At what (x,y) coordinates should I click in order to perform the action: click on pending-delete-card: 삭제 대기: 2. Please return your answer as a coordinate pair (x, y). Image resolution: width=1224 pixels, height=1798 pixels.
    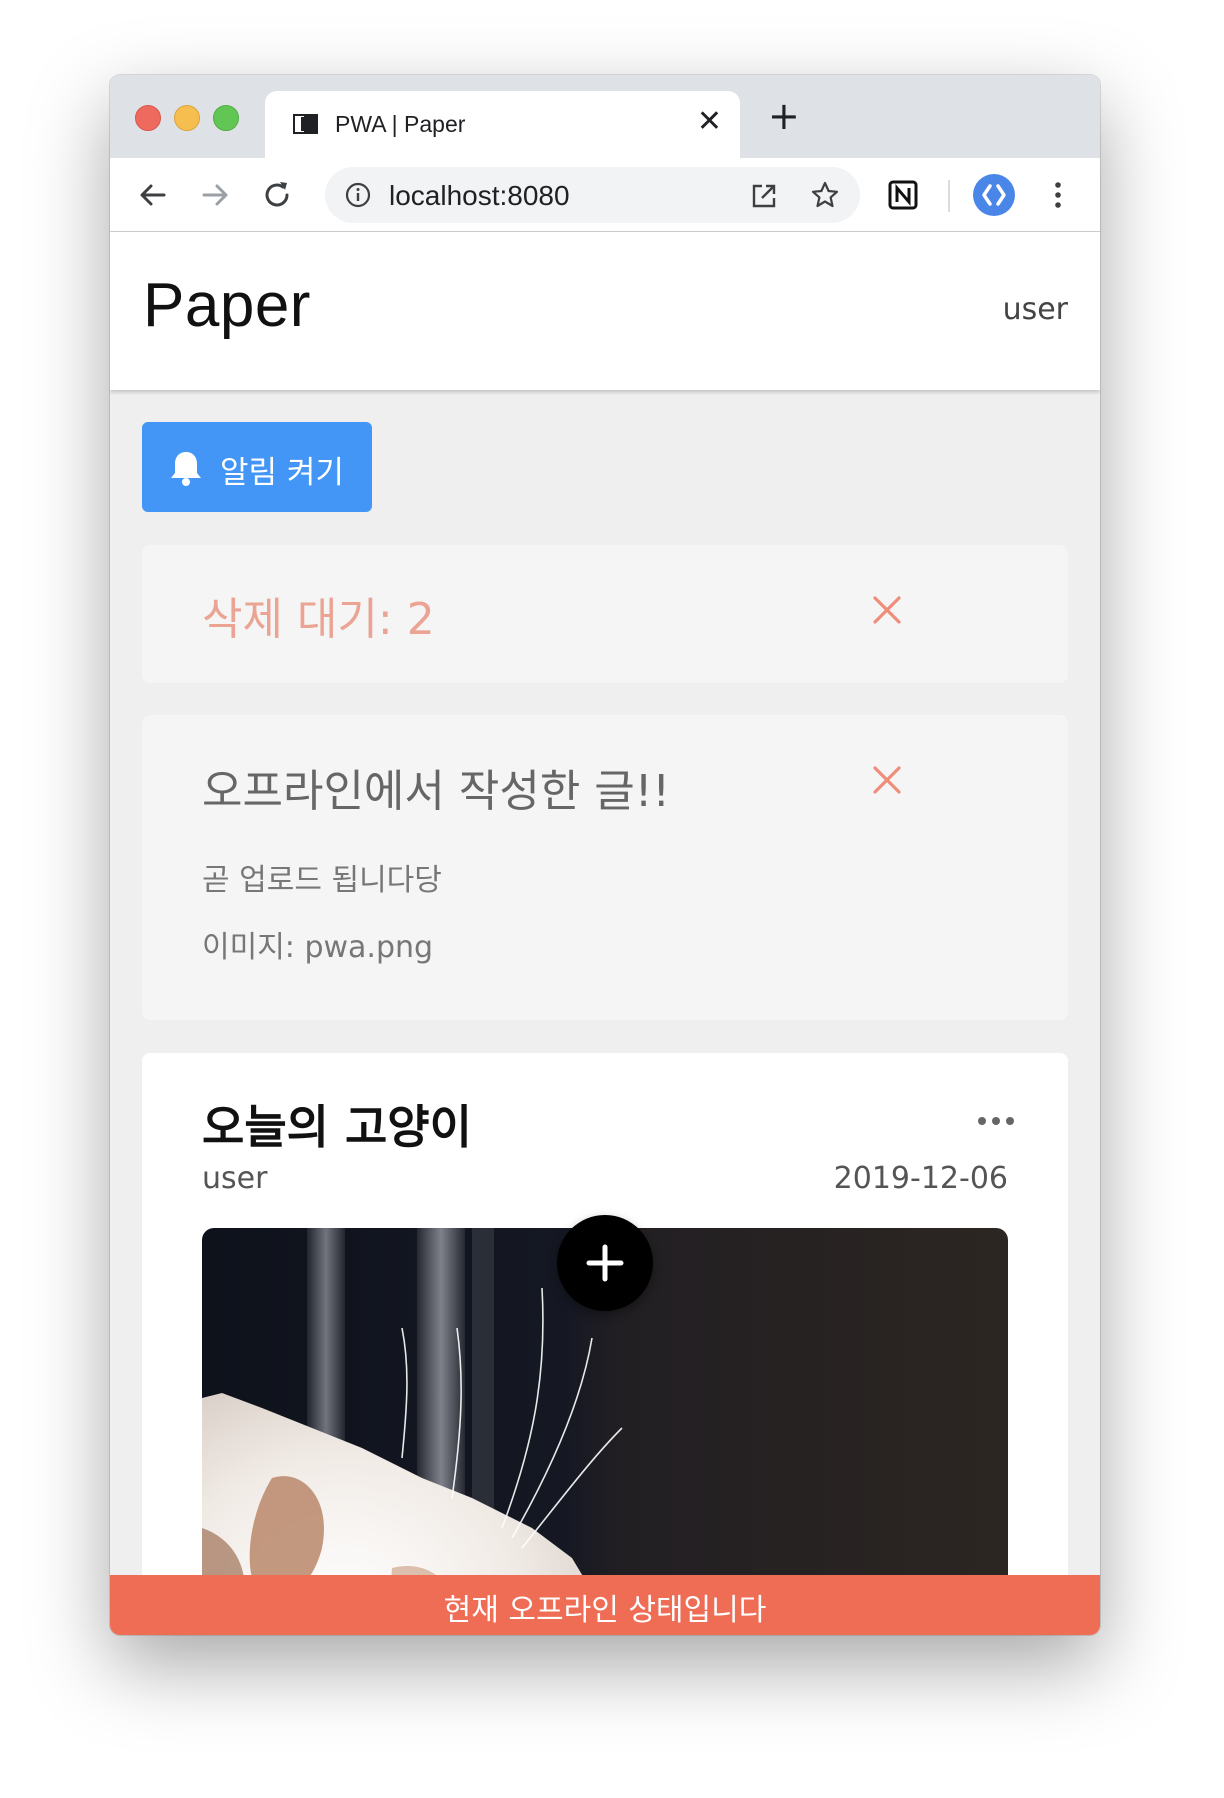
    Looking at the image, I should click on (605, 614).